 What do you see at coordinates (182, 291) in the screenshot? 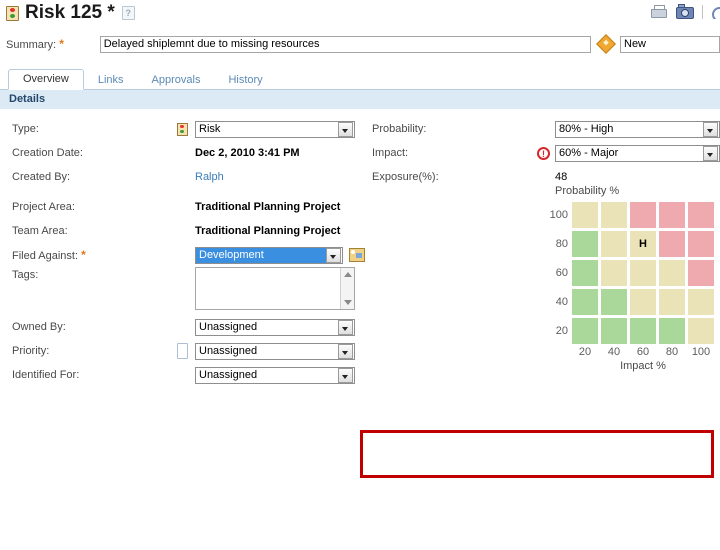
I see `field-tags: Tags:` at bounding box center [182, 291].